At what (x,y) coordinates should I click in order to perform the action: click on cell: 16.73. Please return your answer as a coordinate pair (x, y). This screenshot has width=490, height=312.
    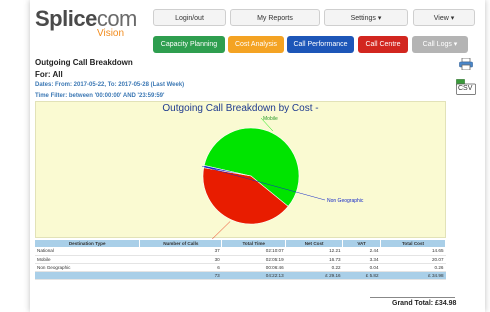
    Looking at the image, I should click on (314, 259).